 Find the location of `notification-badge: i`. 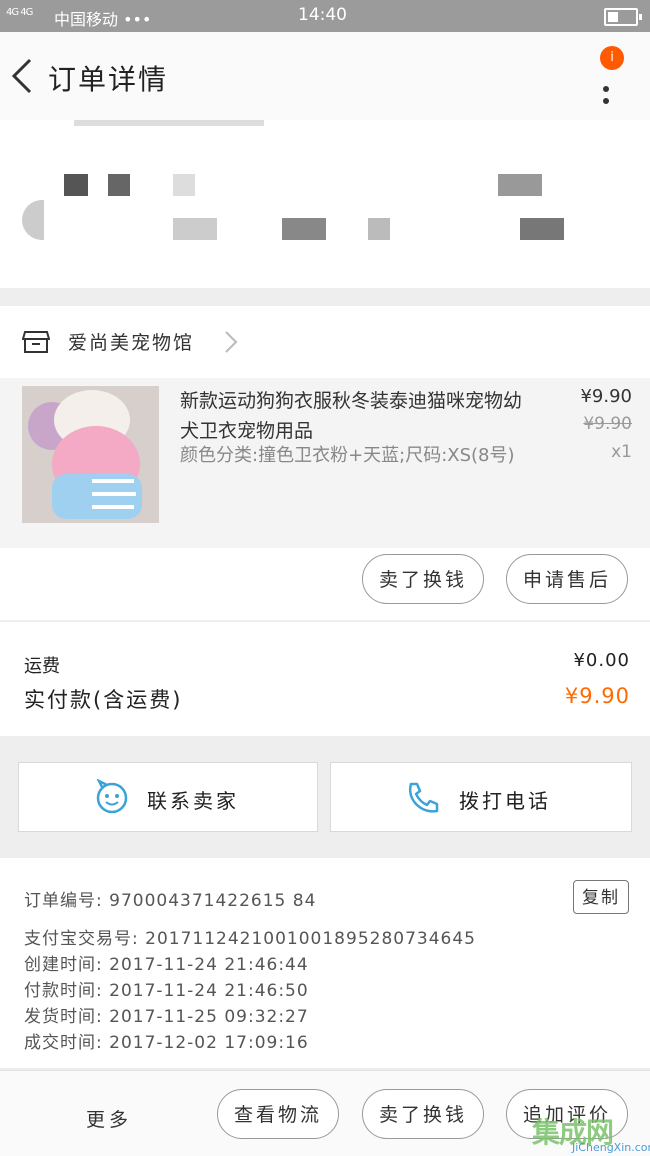

notification-badge: i is located at coordinates (612, 58).